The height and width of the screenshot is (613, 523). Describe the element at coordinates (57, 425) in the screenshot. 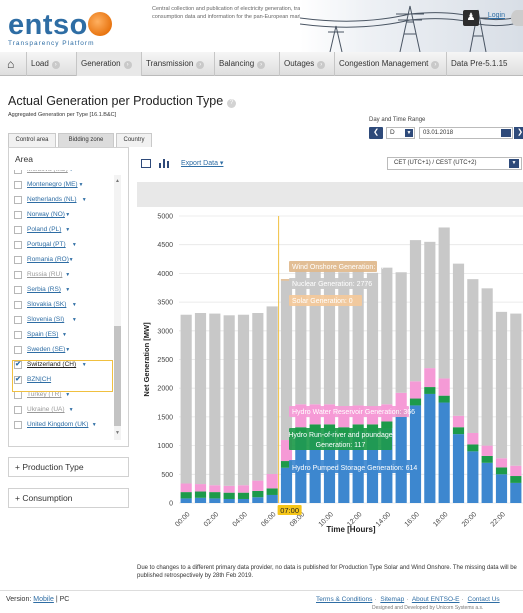

I see `area-item-label: United Kingdom (UK)` at that location.